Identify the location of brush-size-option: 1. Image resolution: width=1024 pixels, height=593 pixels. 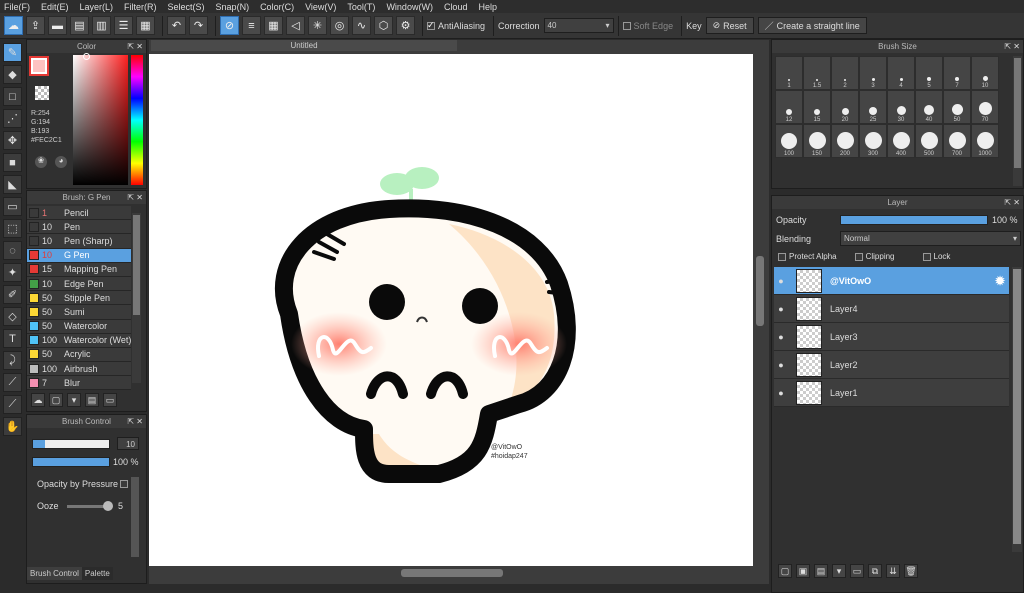
(789, 73).